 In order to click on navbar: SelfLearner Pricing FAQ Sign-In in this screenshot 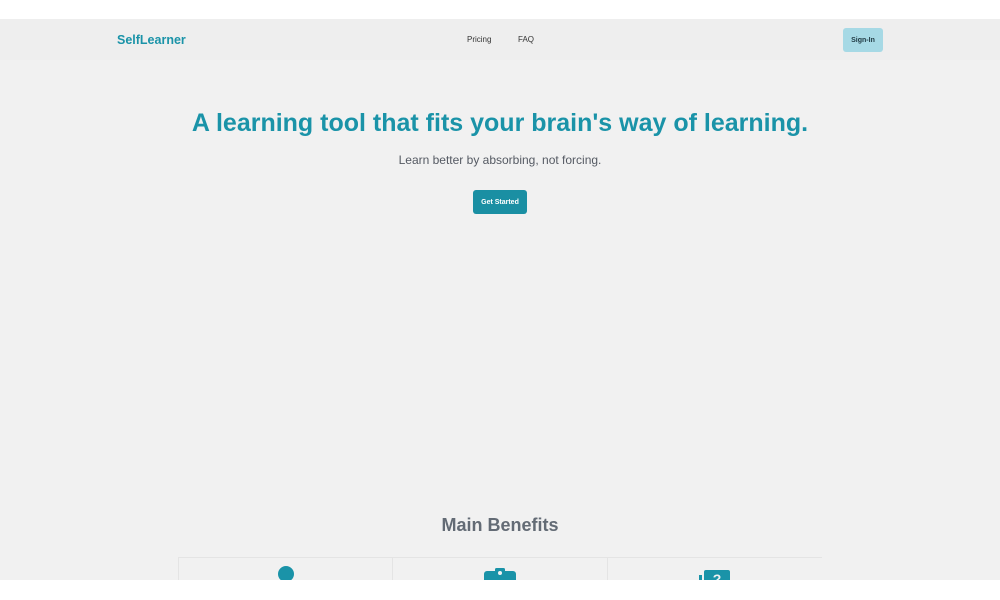, I will do `click(500, 39)`.